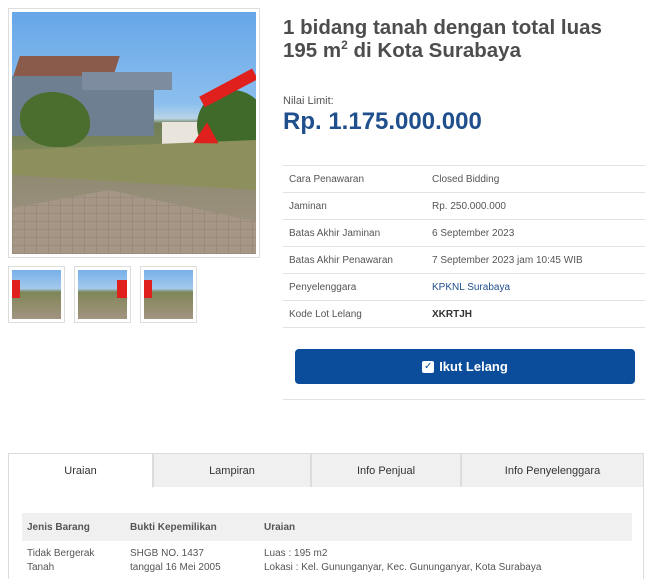 The width and height of the screenshot is (648, 579). What do you see at coordinates (41, 567) in the screenshot?
I see `jenis-line-2: Tanah` at bounding box center [41, 567].